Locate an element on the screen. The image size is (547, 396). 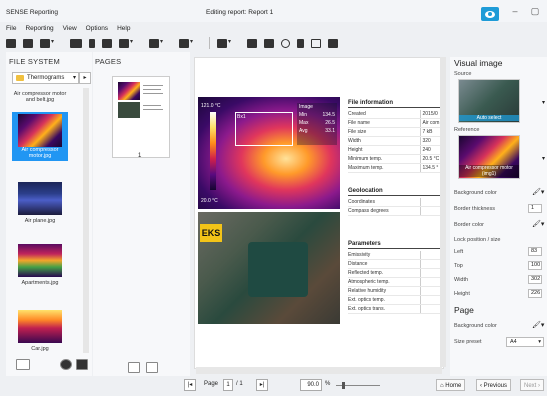
info-key: Reflected temp. is located at coordinates (384, 273).